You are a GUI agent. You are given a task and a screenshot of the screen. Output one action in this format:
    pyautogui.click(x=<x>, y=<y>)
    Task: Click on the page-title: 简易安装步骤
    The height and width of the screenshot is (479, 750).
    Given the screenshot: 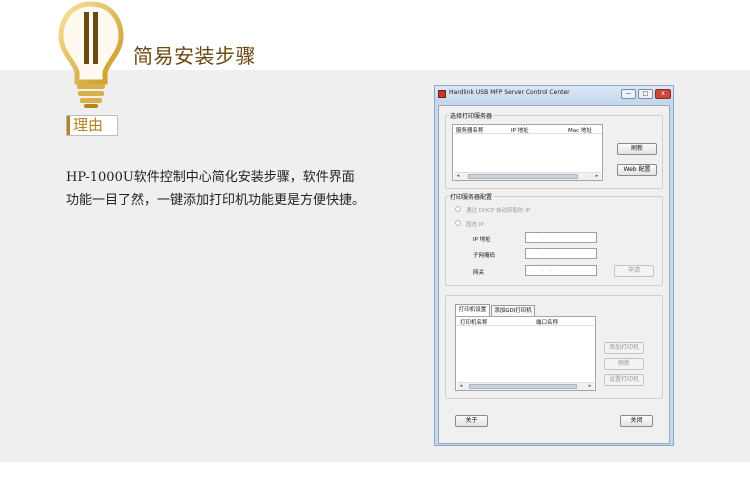 What is the action you would take?
    pyautogui.click(x=194, y=56)
    